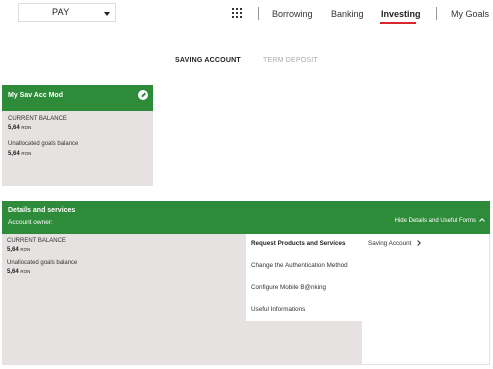  What do you see at coordinates (482, 221) in the screenshot?
I see `chevron-up-icon` at bounding box center [482, 221].